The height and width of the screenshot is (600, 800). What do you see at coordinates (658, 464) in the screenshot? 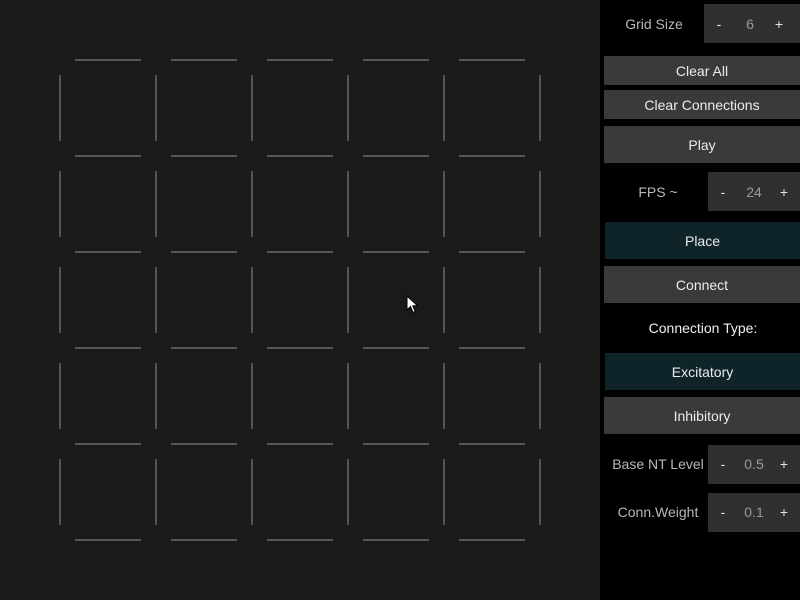
I see `base-nt-level-label: Base NT Level` at bounding box center [658, 464].